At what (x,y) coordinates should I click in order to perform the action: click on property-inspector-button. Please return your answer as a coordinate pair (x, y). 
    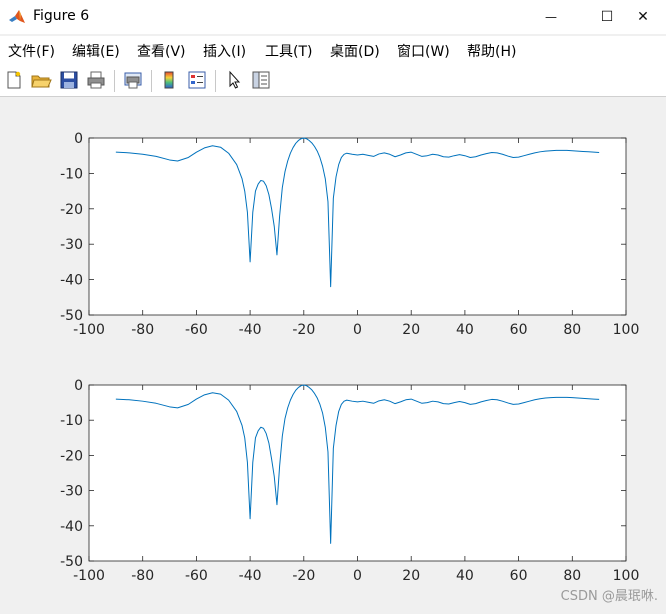
    Looking at the image, I should click on (261, 80).